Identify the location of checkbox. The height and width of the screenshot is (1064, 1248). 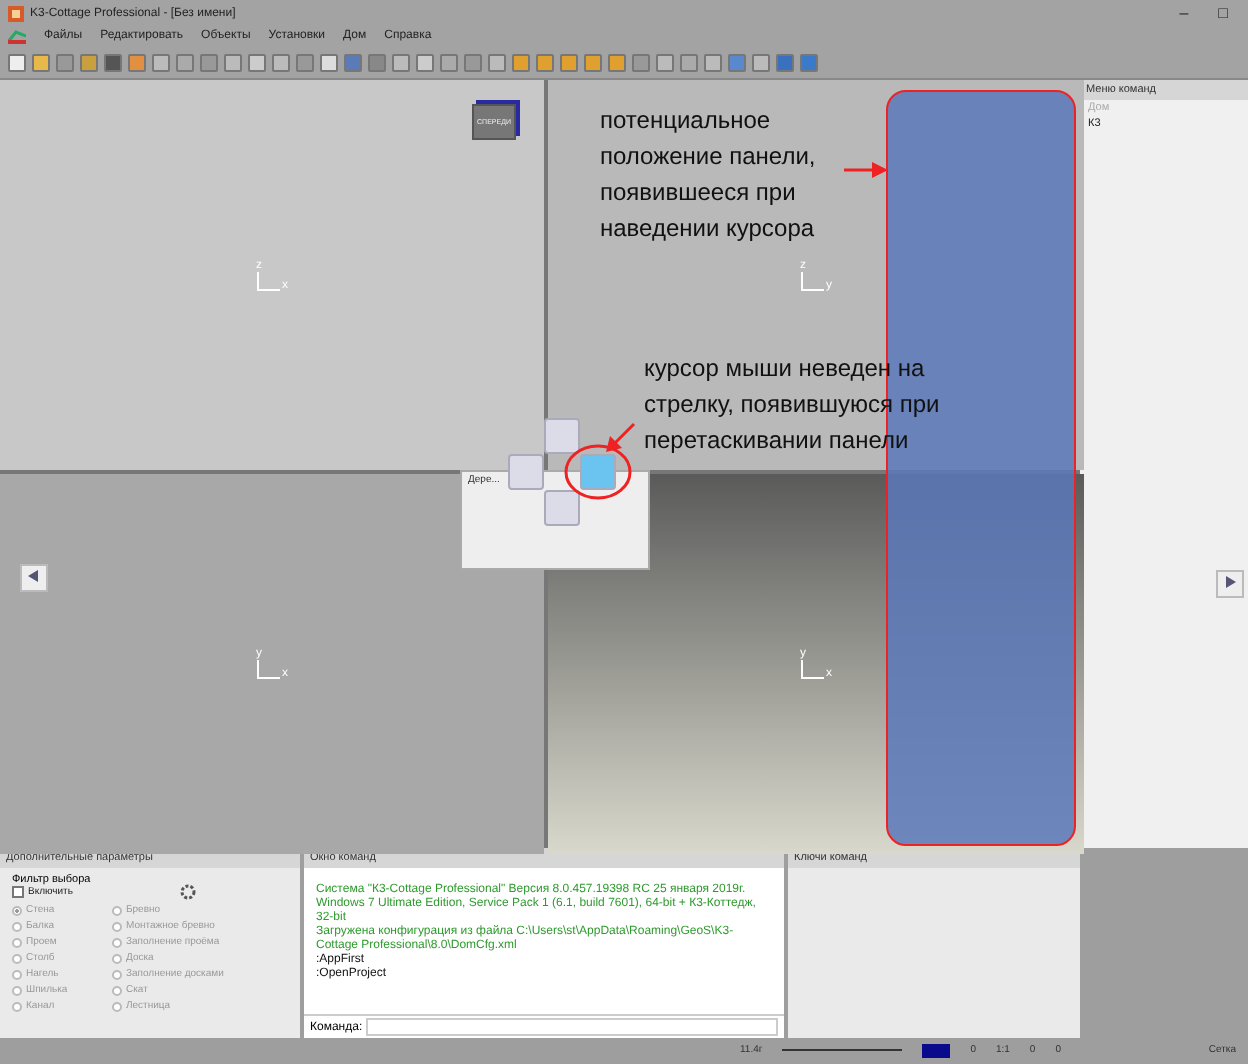
(18, 892).